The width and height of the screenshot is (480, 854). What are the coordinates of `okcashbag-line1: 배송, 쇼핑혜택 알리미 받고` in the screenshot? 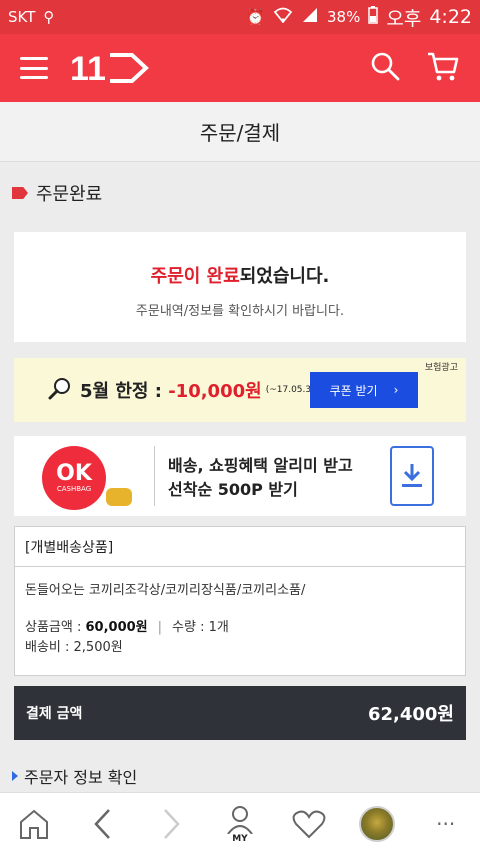 It's located at (260, 465).